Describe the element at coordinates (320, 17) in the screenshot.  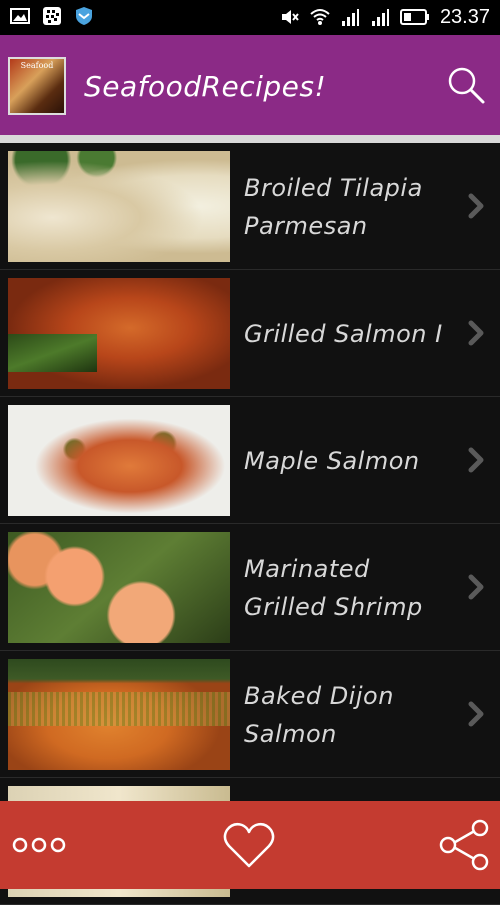
I see `wifi-icon` at that location.